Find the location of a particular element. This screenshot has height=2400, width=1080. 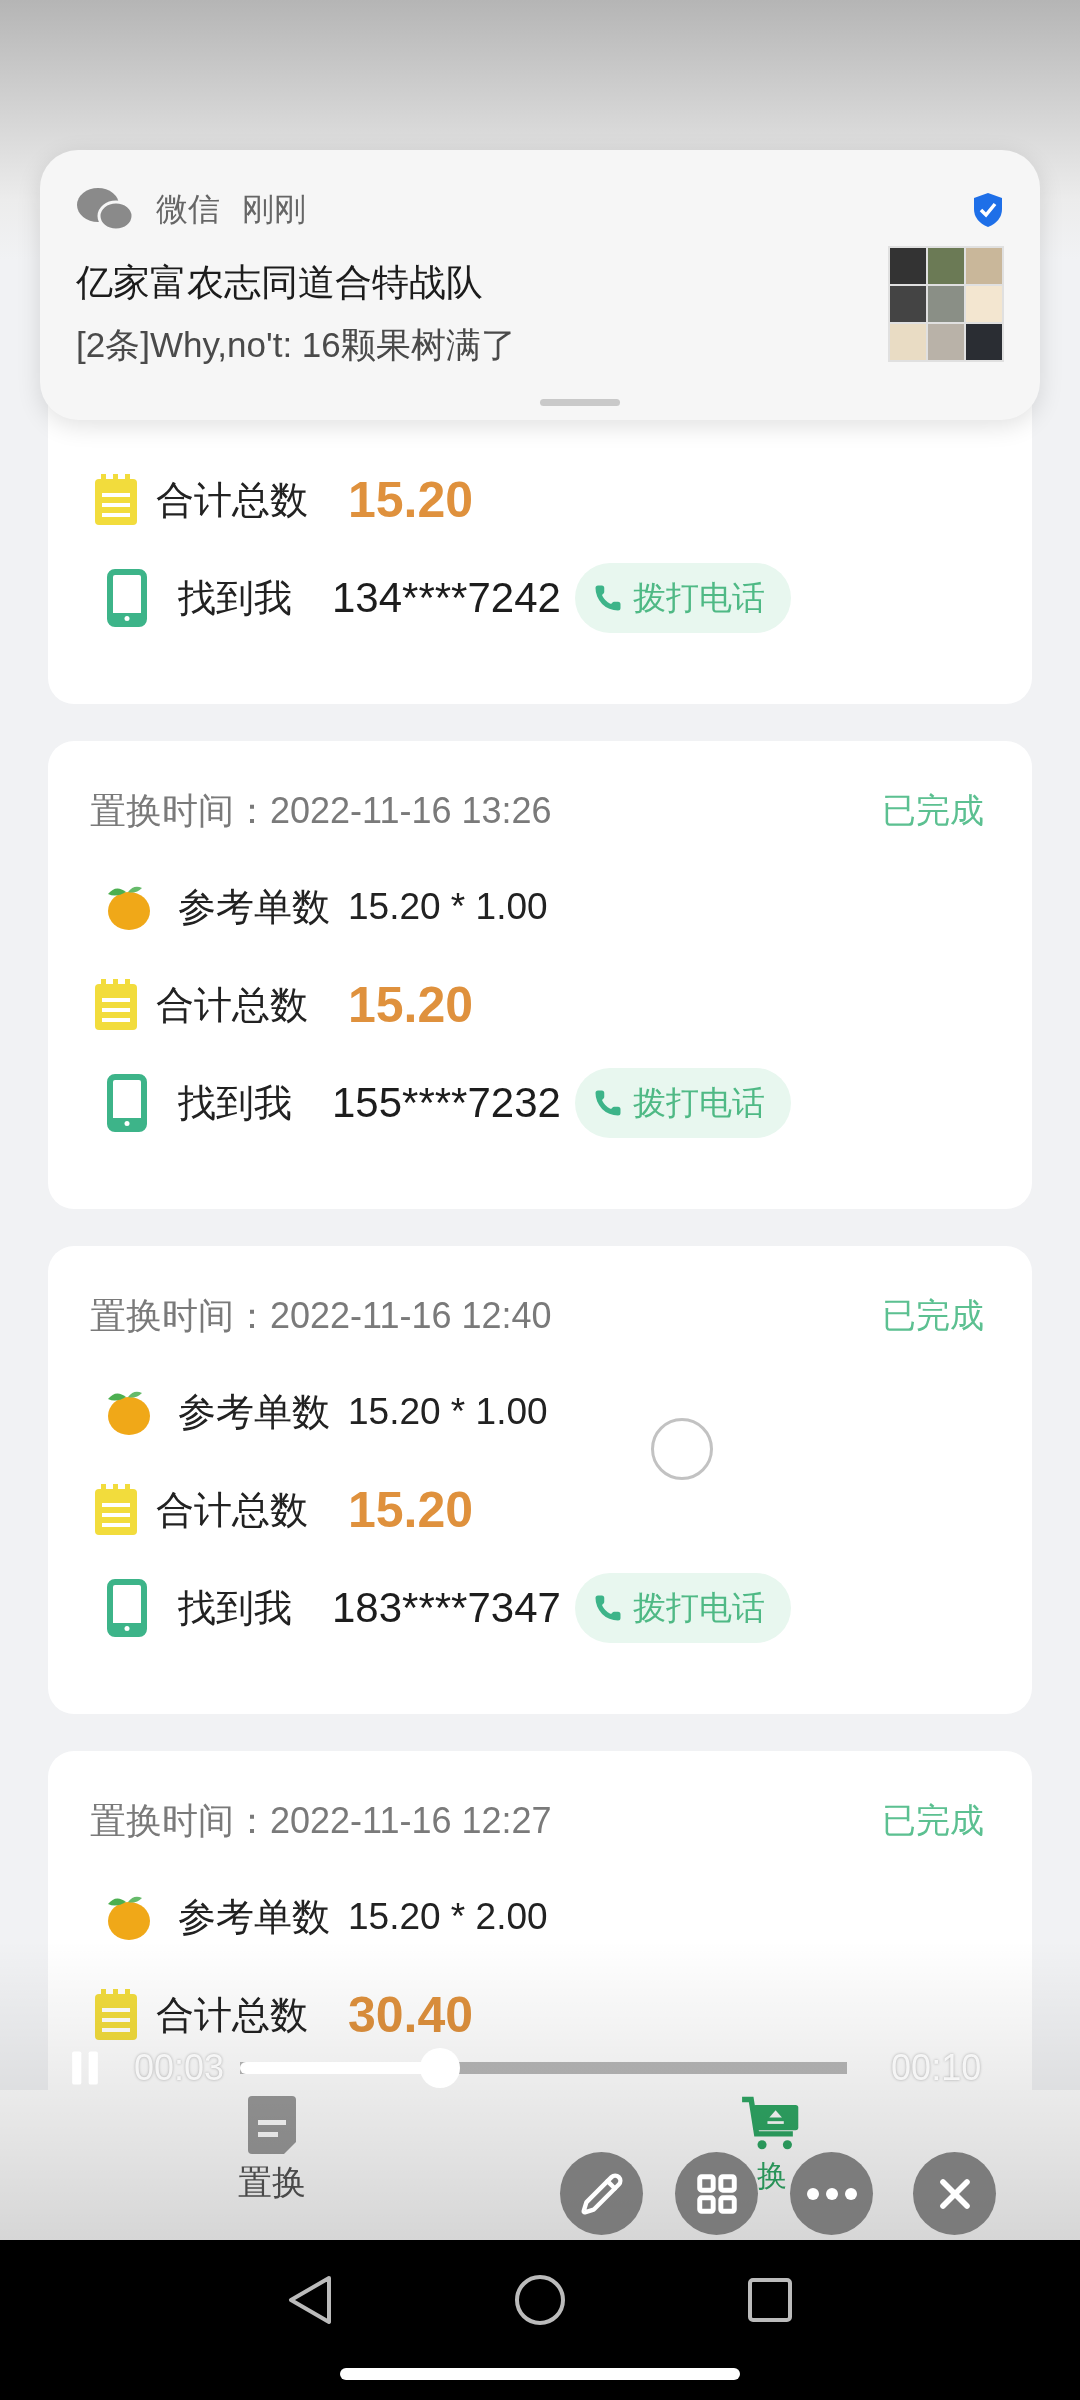

exchange-time: 置换时间：2022-11-16 12:27 is located at coordinates (321, 1820).